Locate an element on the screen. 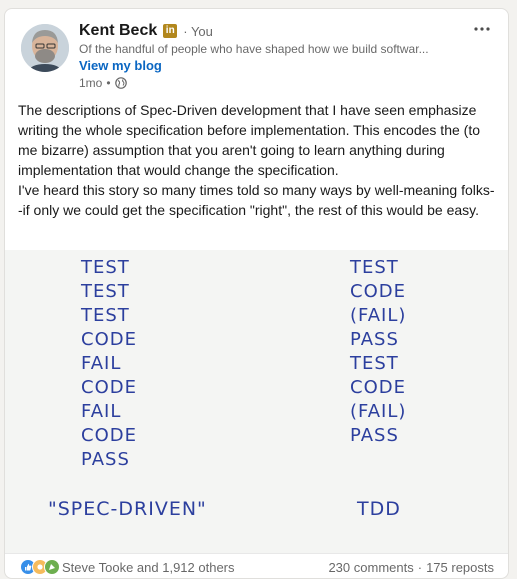 The image size is (517, 579). post-meta: 1mo • is located at coordinates (103, 83).